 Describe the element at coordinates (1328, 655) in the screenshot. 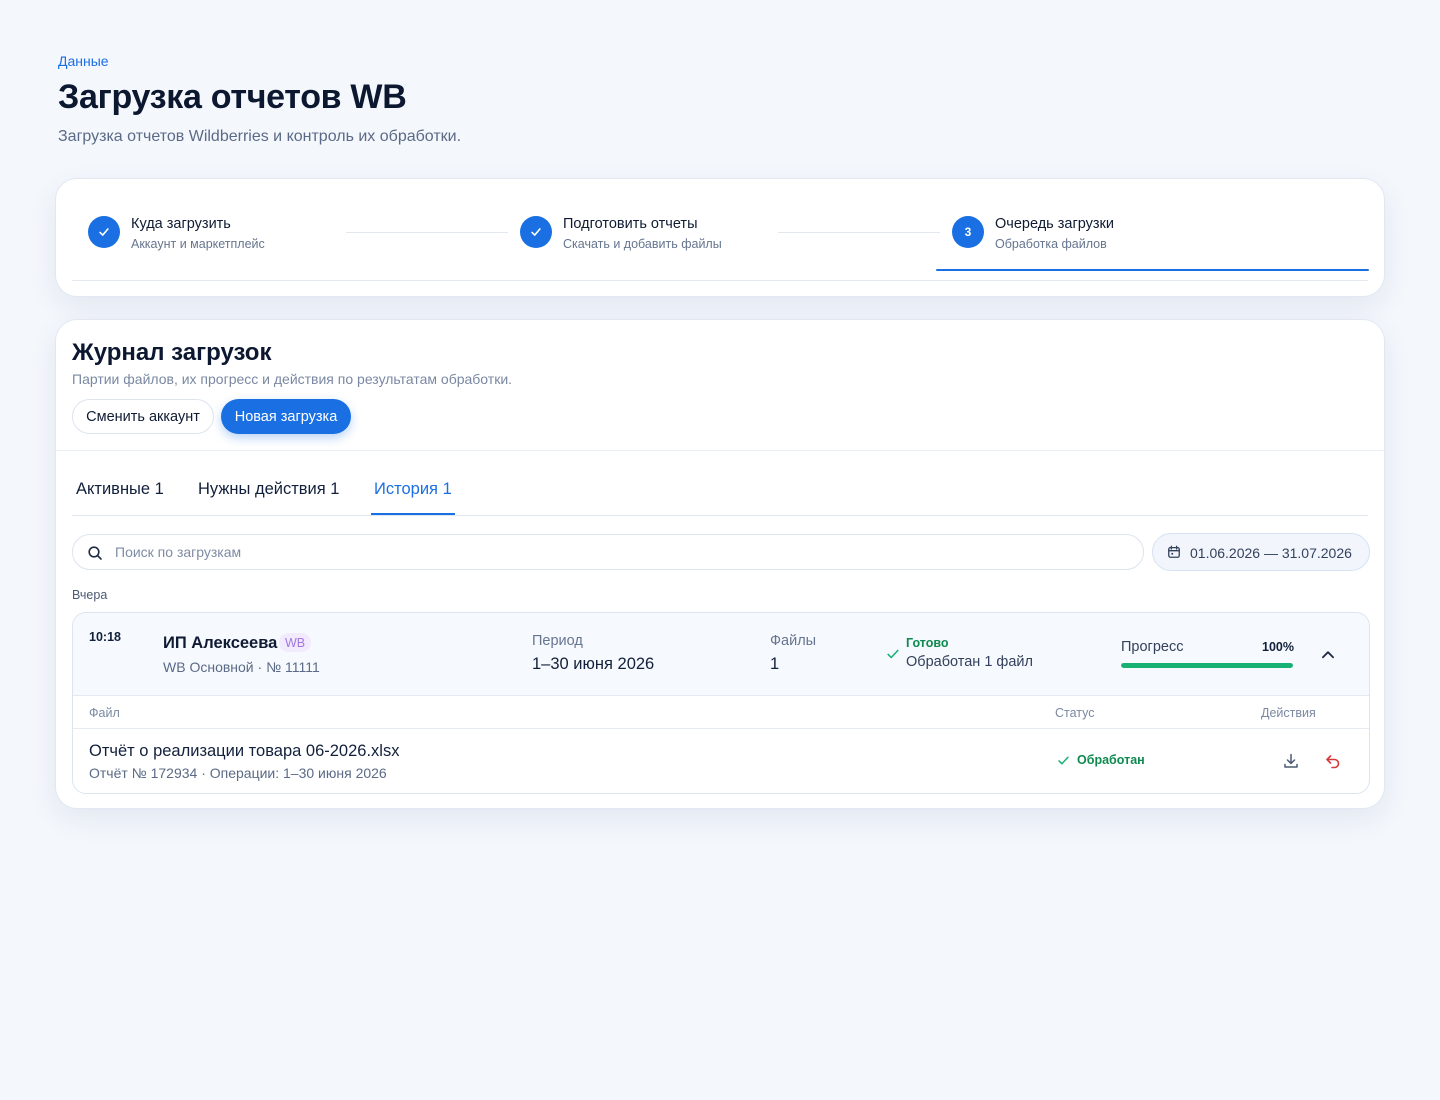

I see `chevron-up-icon` at that location.